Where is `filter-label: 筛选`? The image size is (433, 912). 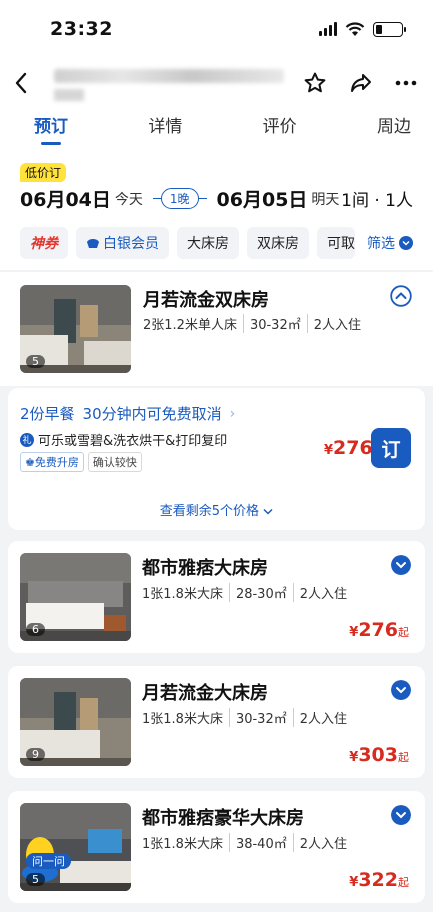
filter-label: 筛选 is located at coordinates (381, 244).